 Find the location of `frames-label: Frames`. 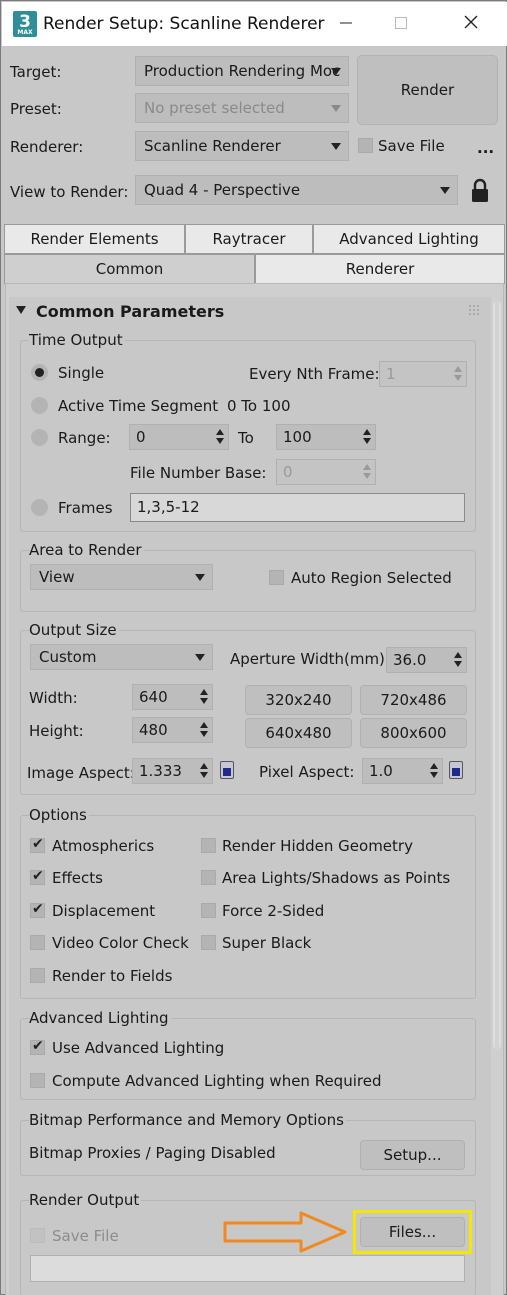

frames-label: Frames is located at coordinates (85, 508).